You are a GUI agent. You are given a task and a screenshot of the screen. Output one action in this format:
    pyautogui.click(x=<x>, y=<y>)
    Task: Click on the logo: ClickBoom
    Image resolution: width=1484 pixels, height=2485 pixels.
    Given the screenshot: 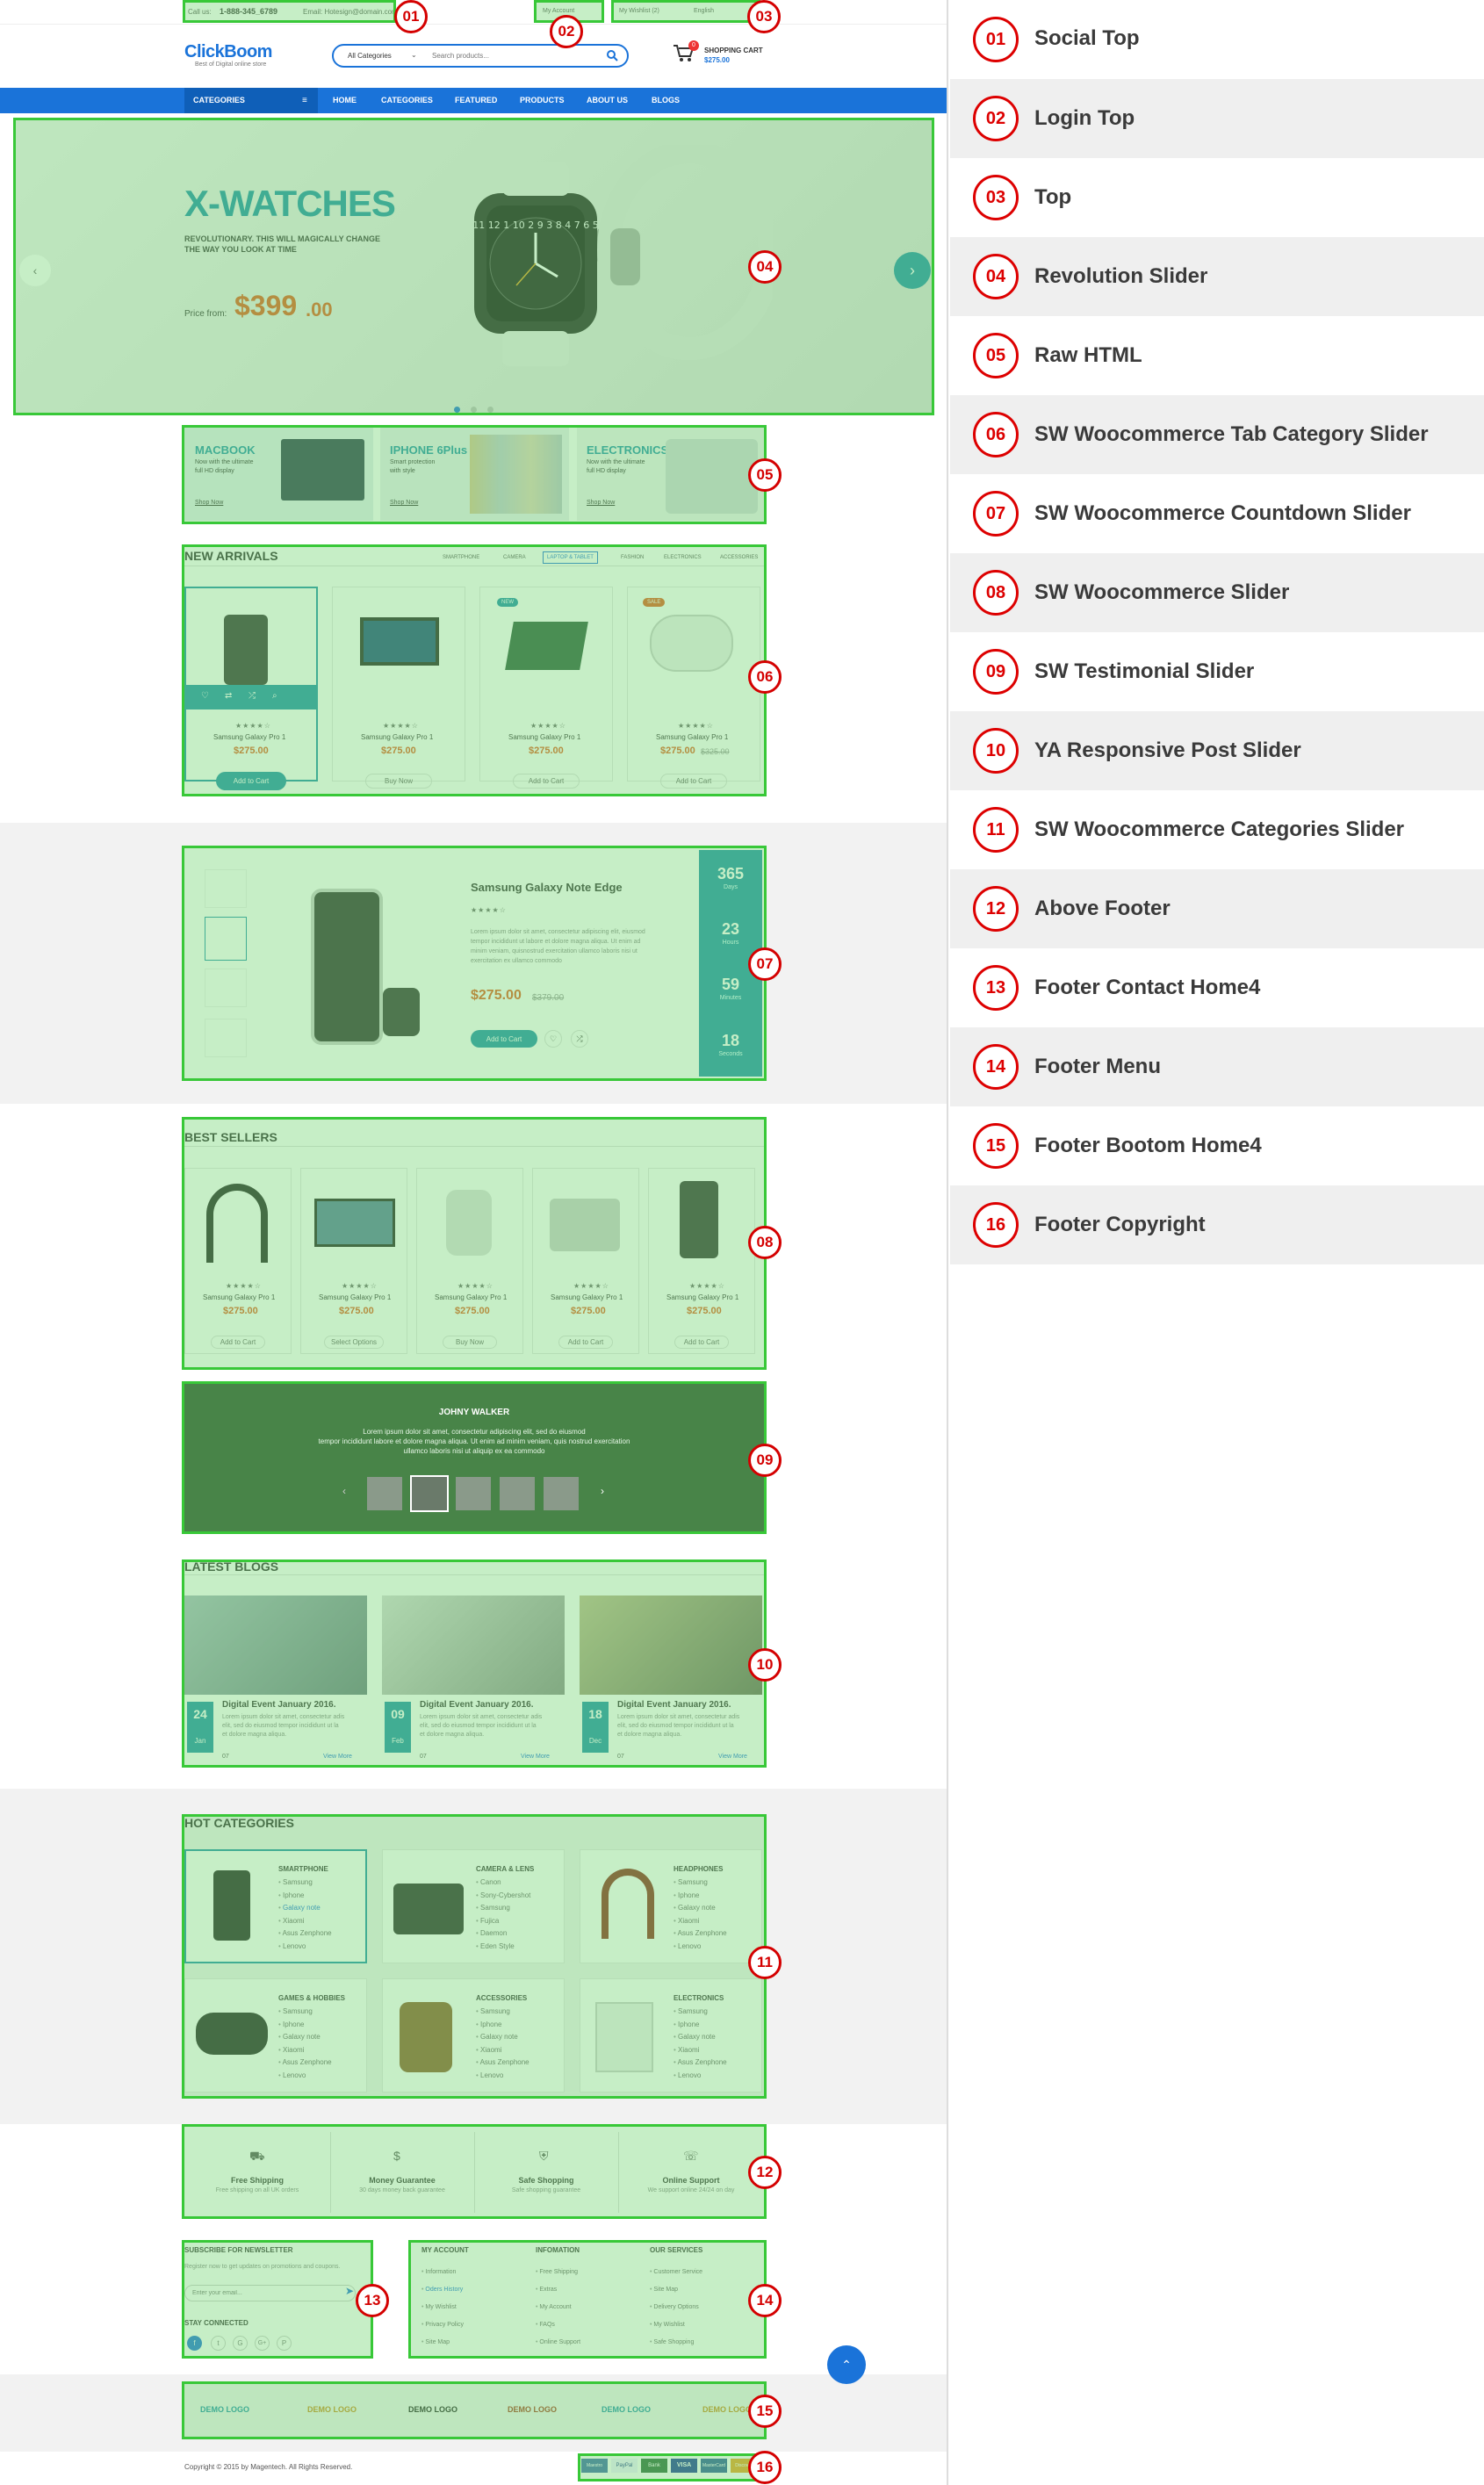 What is the action you would take?
    pyautogui.click(x=228, y=52)
    